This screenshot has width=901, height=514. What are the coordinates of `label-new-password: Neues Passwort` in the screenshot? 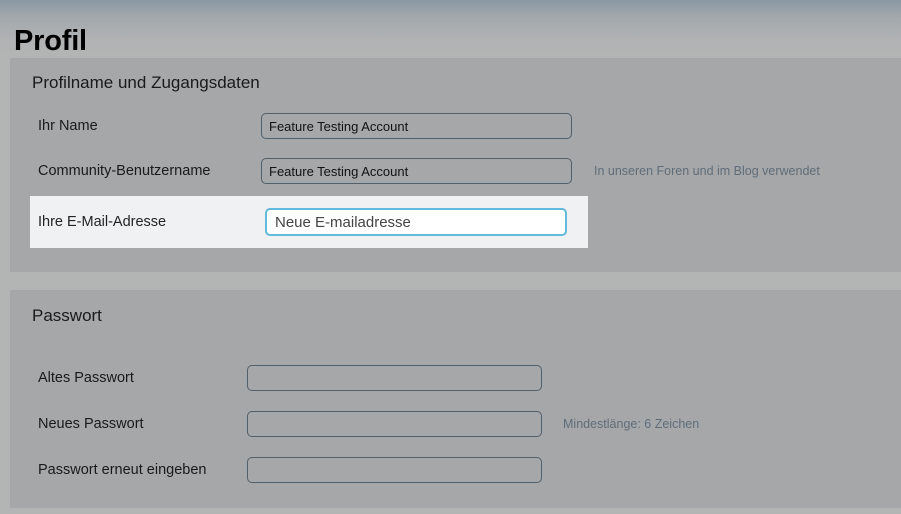 It's located at (91, 424).